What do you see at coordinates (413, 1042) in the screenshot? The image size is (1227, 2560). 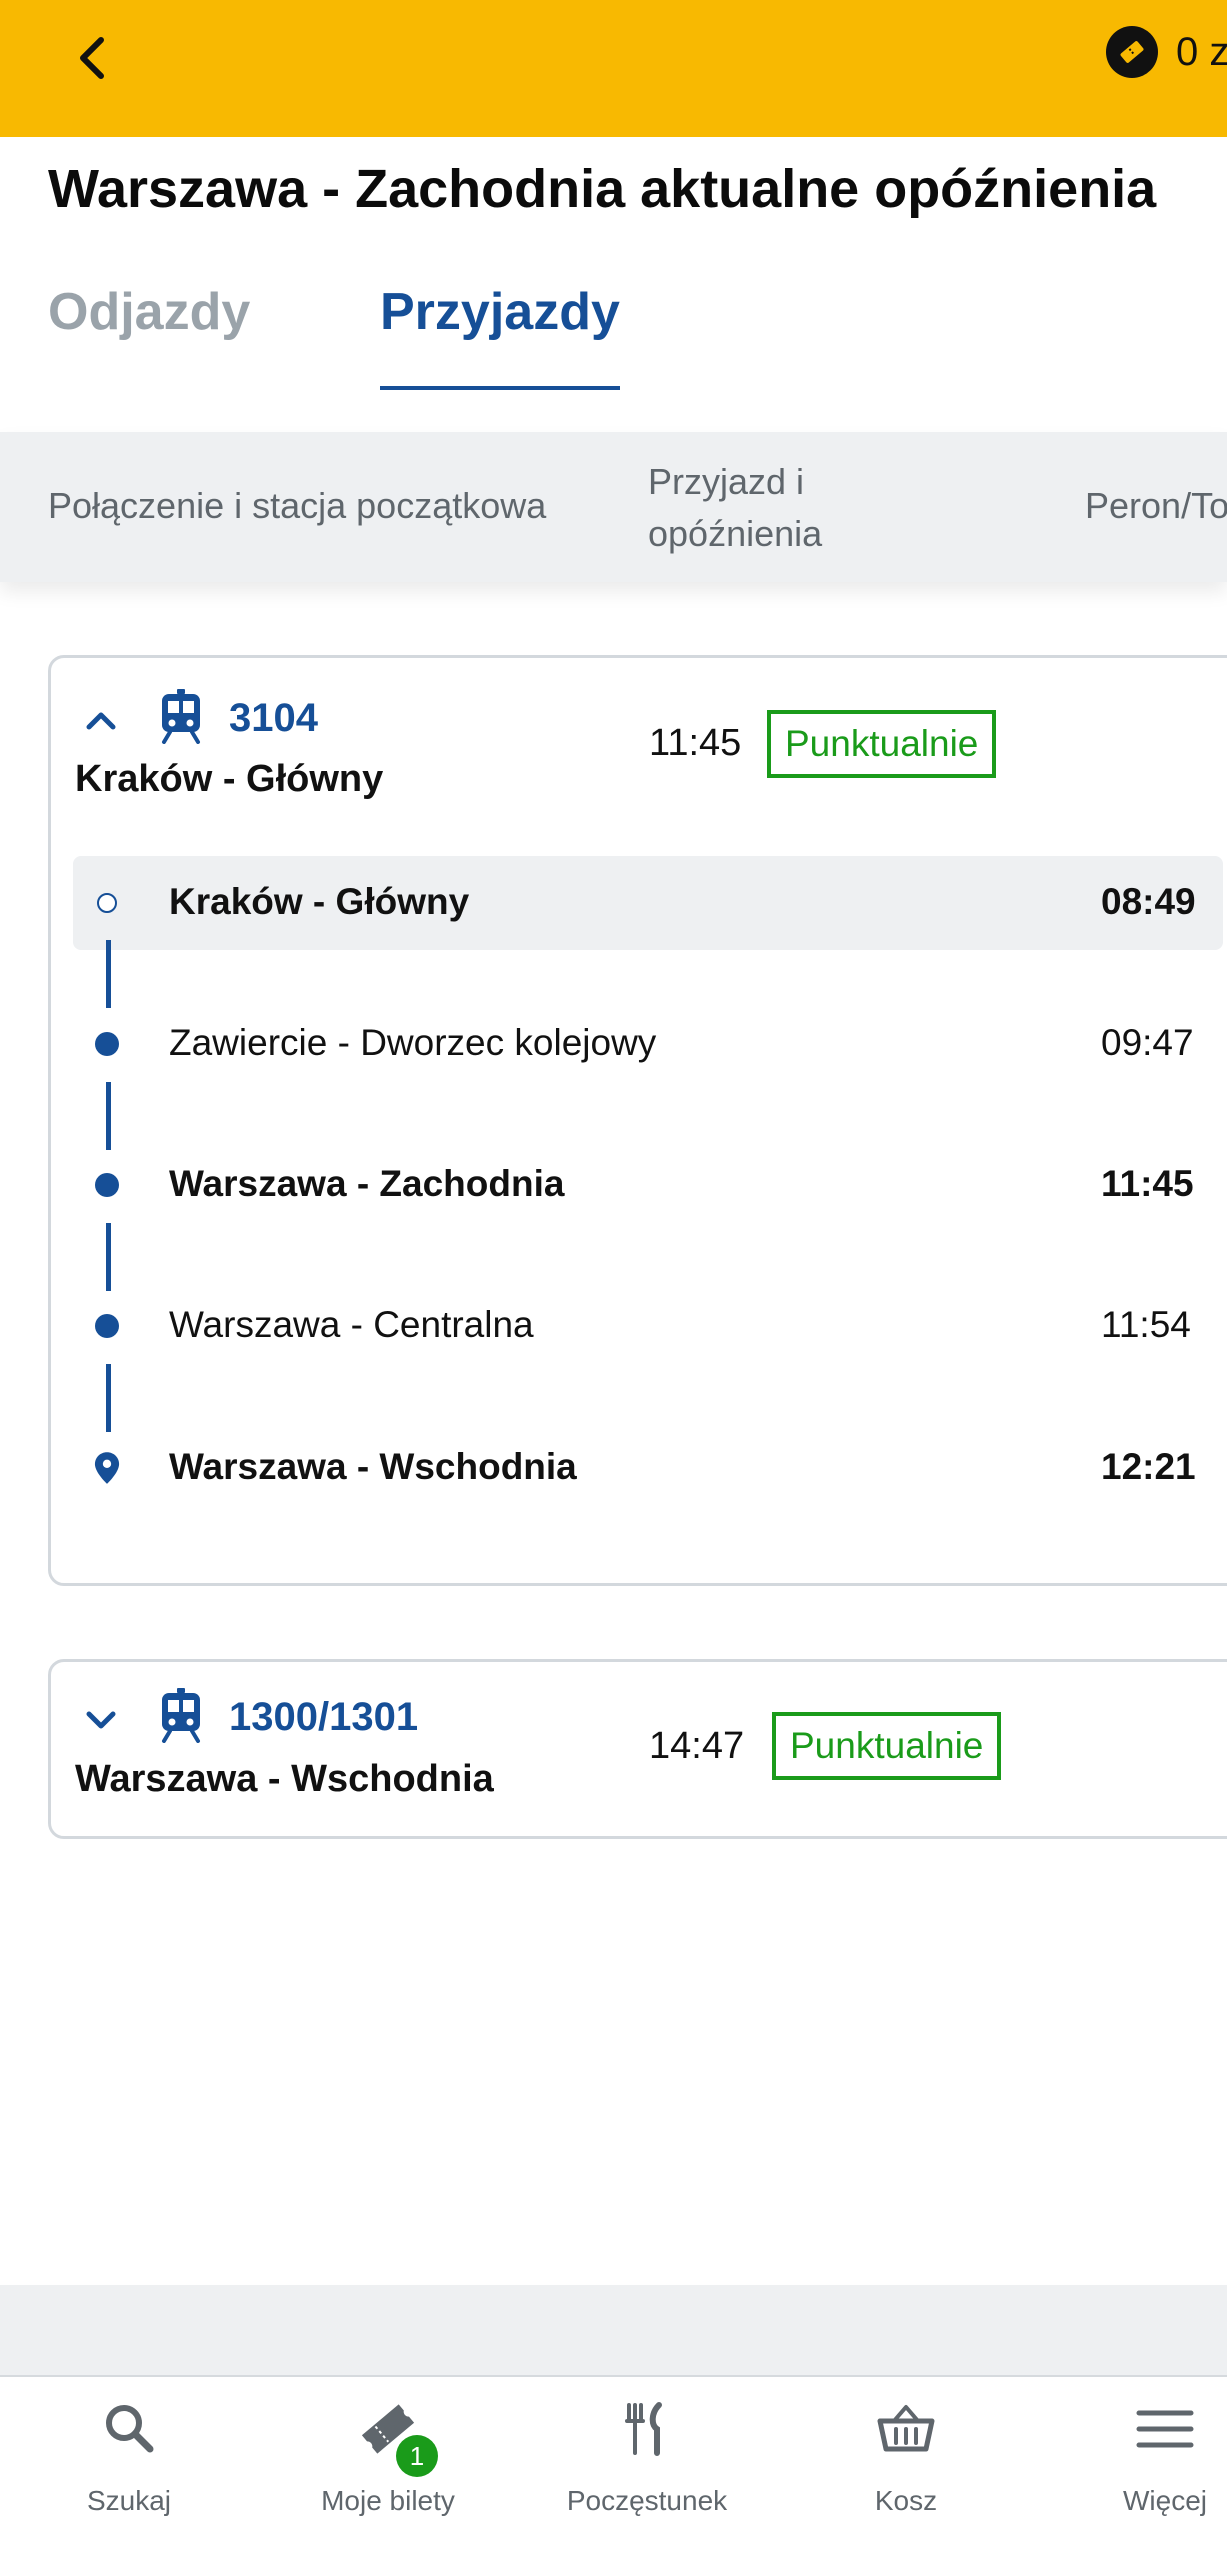 I see `stop-name: Zawiercie - Dworzec kolejowy` at bounding box center [413, 1042].